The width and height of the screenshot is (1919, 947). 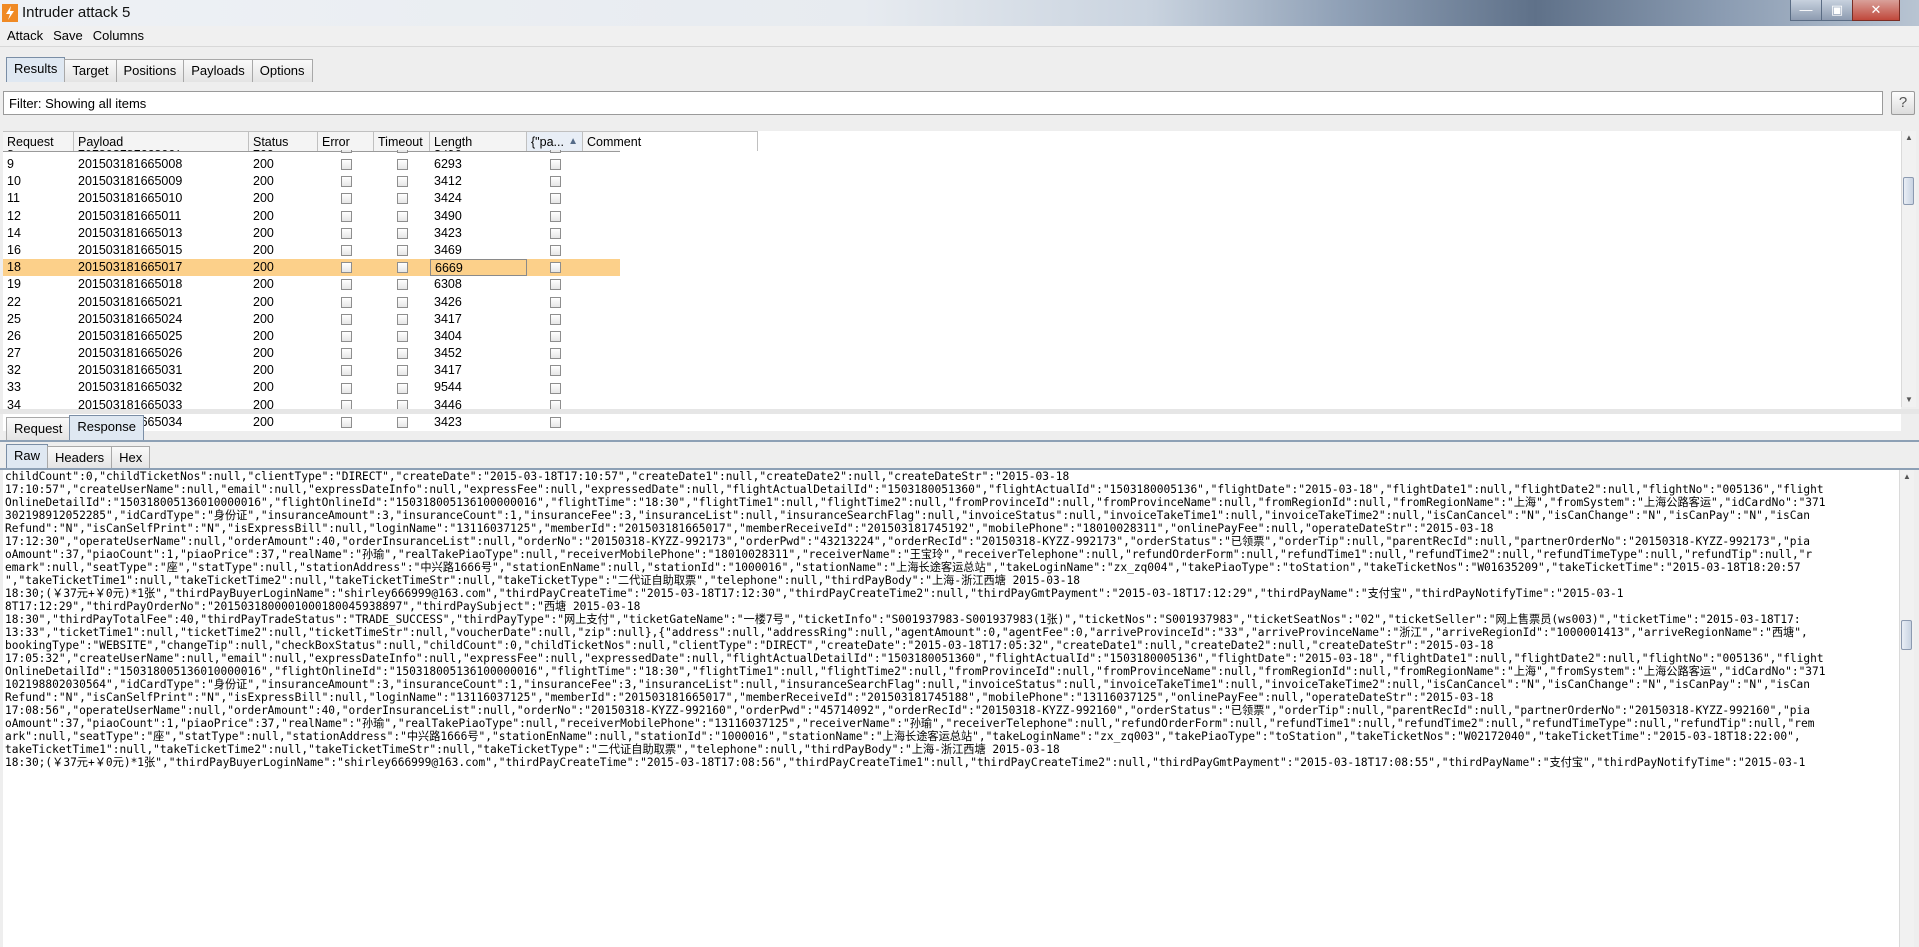 I want to click on tab-request: Request, so click(x=38, y=428).